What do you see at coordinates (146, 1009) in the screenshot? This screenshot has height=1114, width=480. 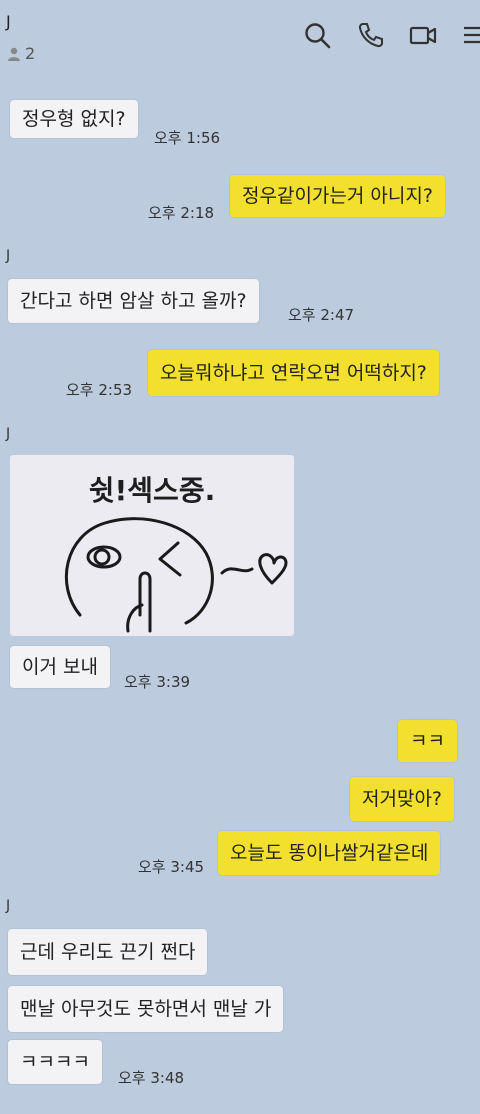 I see `message-bubble-incoming: 맨날 아무것도 못하면서 맨날 가` at bounding box center [146, 1009].